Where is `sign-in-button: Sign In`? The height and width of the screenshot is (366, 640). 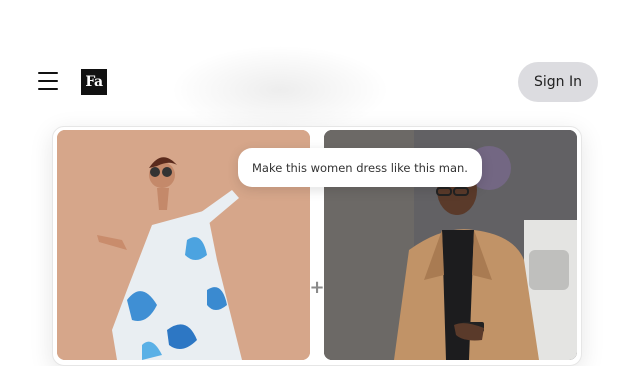 sign-in-button: Sign In is located at coordinates (558, 82).